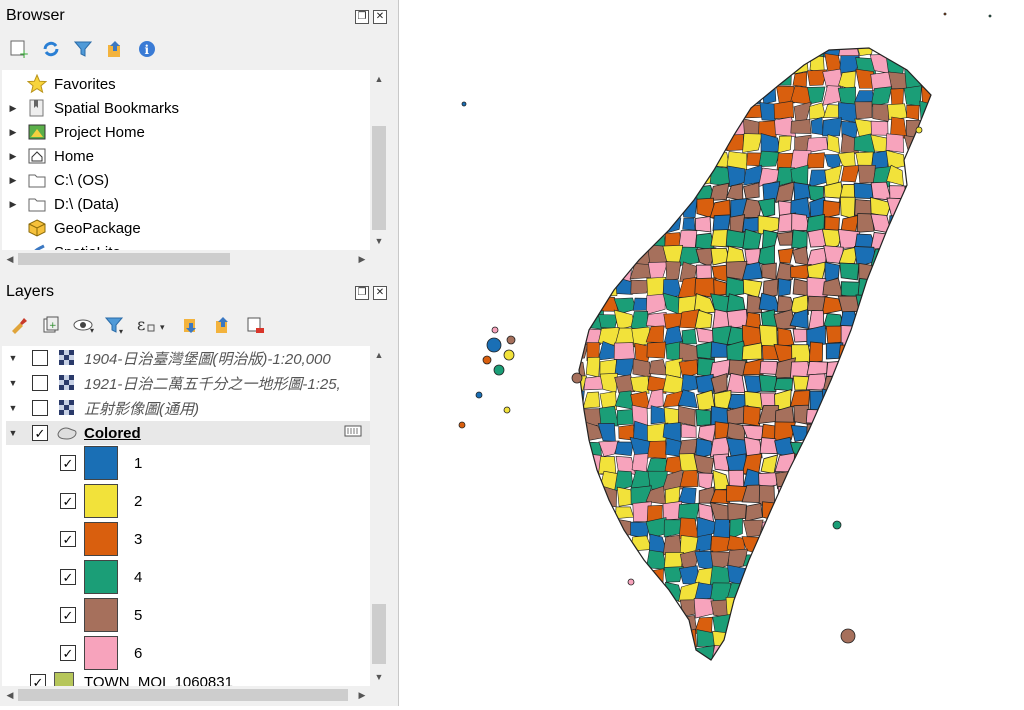  Describe the element at coordinates (62, 204) in the screenshot. I see `browser-item: ▶ D:\ (Data)` at that location.